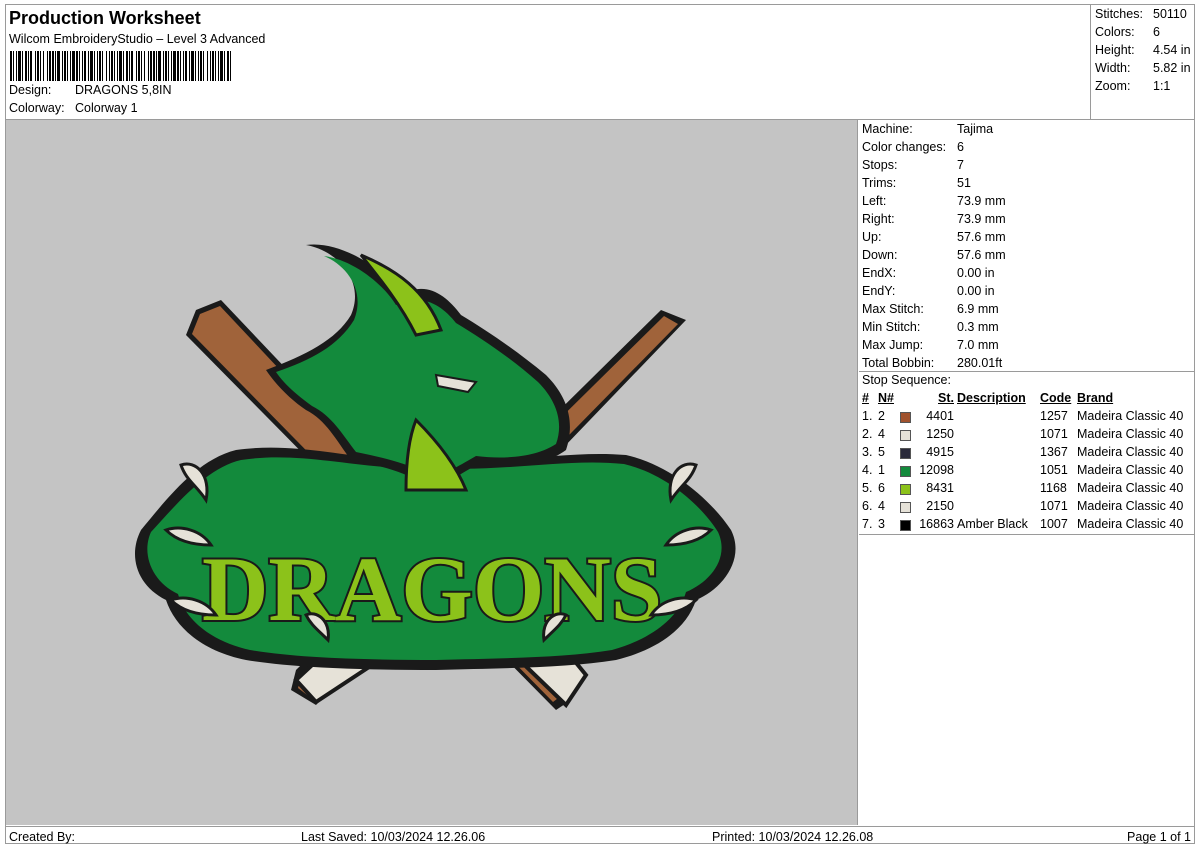  What do you see at coordinates (1026, 371) in the screenshot?
I see `info-divider` at bounding box center [1026, 371].